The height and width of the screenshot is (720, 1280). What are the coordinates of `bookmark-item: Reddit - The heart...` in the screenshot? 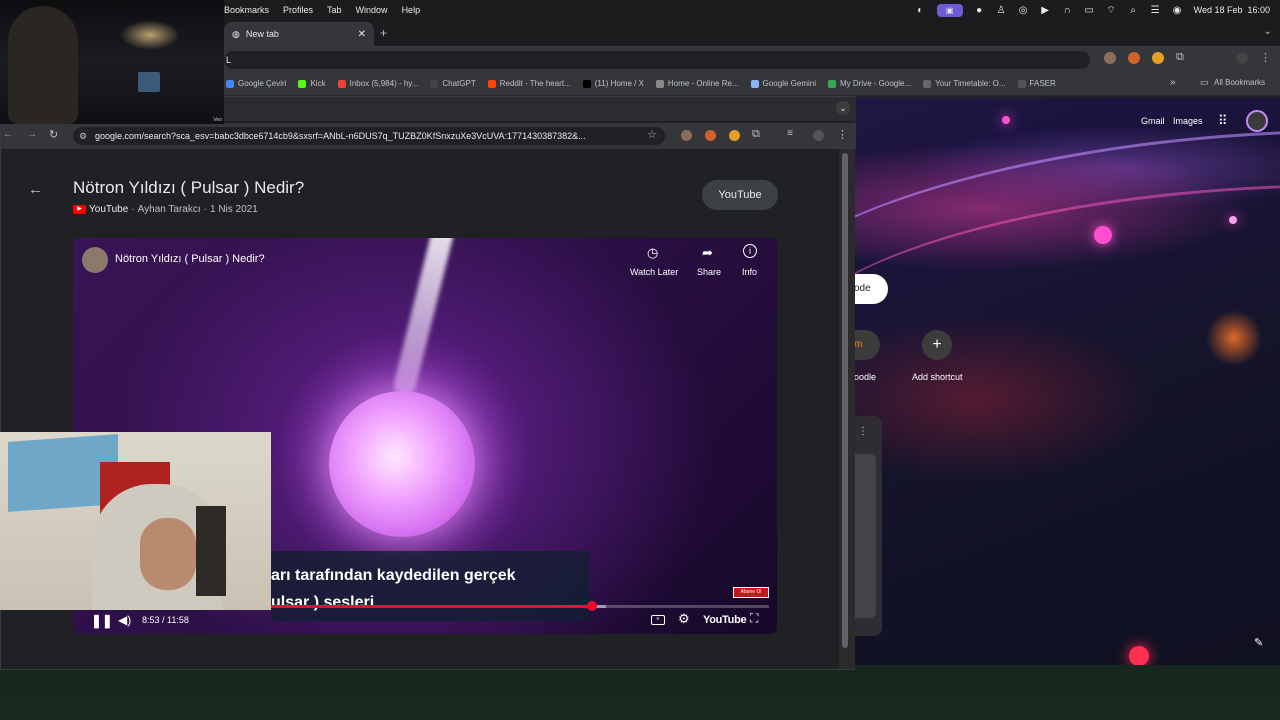 It's located at (529, 83).